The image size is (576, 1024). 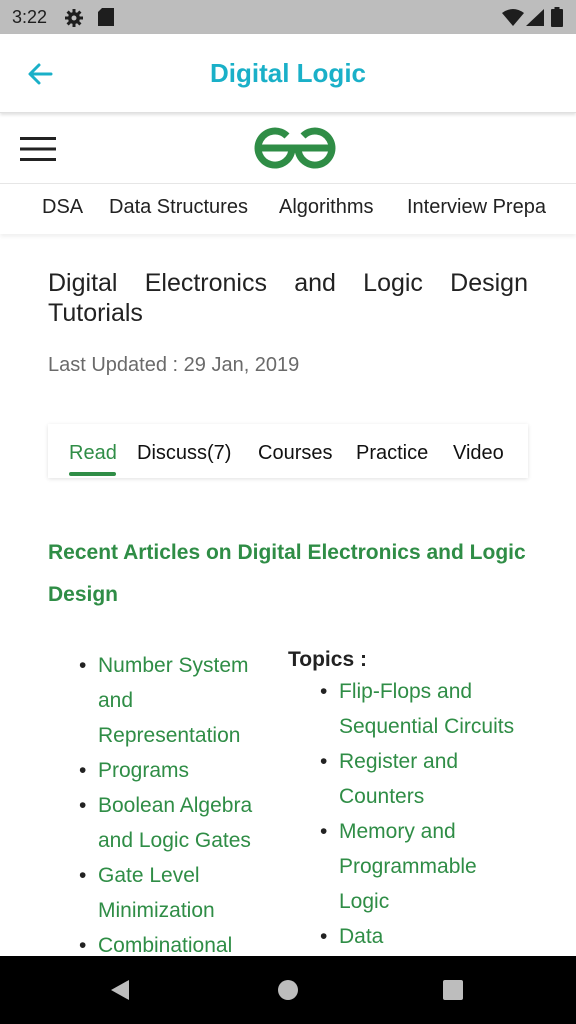 I want to click on active-tab-indicator, so click(x=92, y=474).